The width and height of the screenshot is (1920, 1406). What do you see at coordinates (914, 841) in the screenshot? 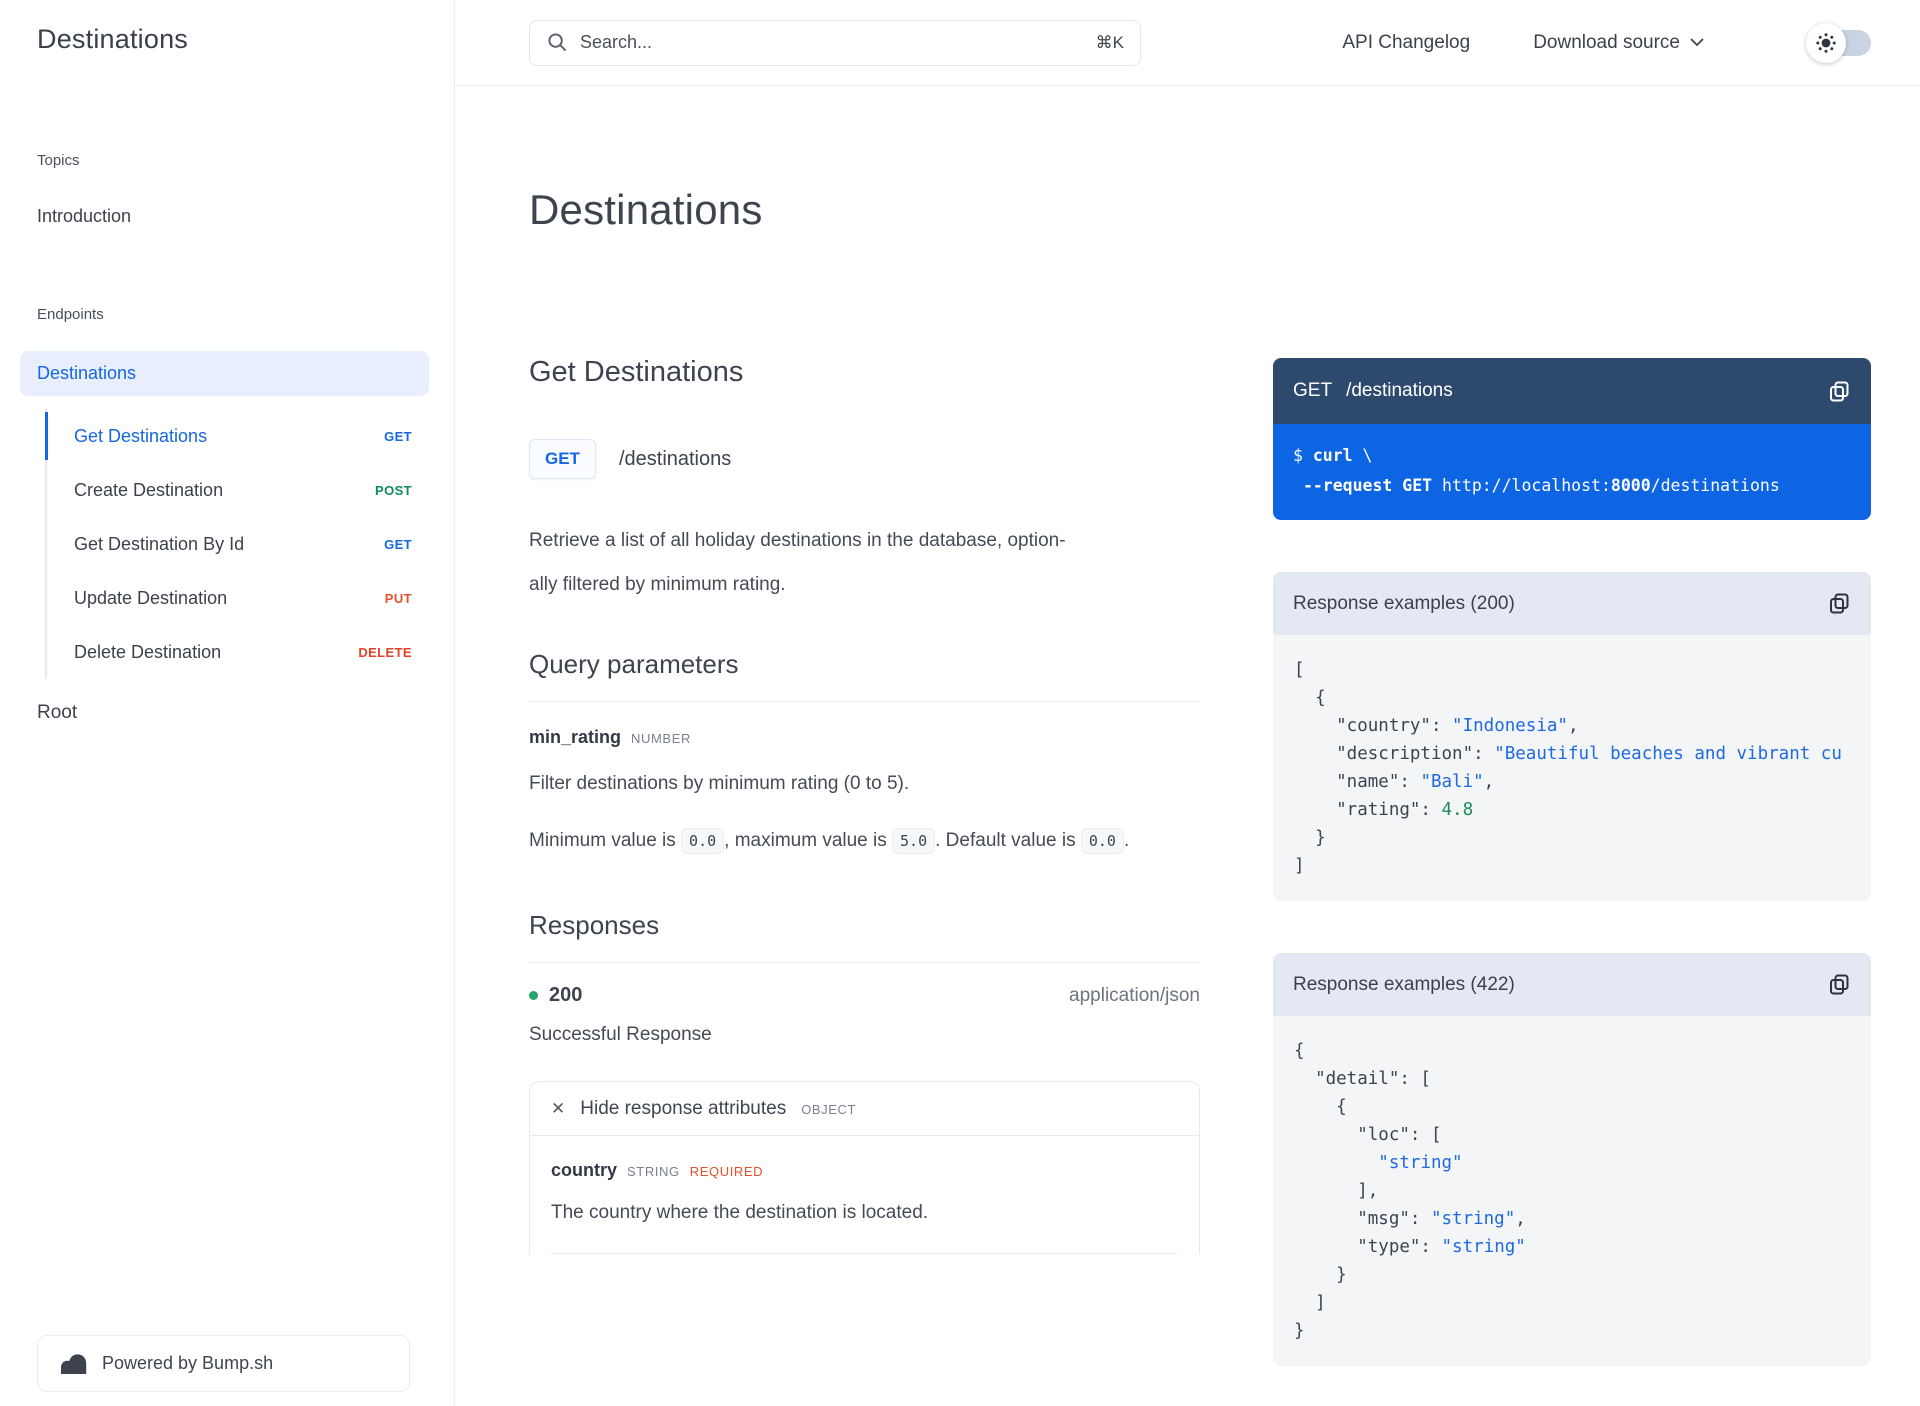
I see `max-value-chip: 5.0` at bounding box center [914, 841].